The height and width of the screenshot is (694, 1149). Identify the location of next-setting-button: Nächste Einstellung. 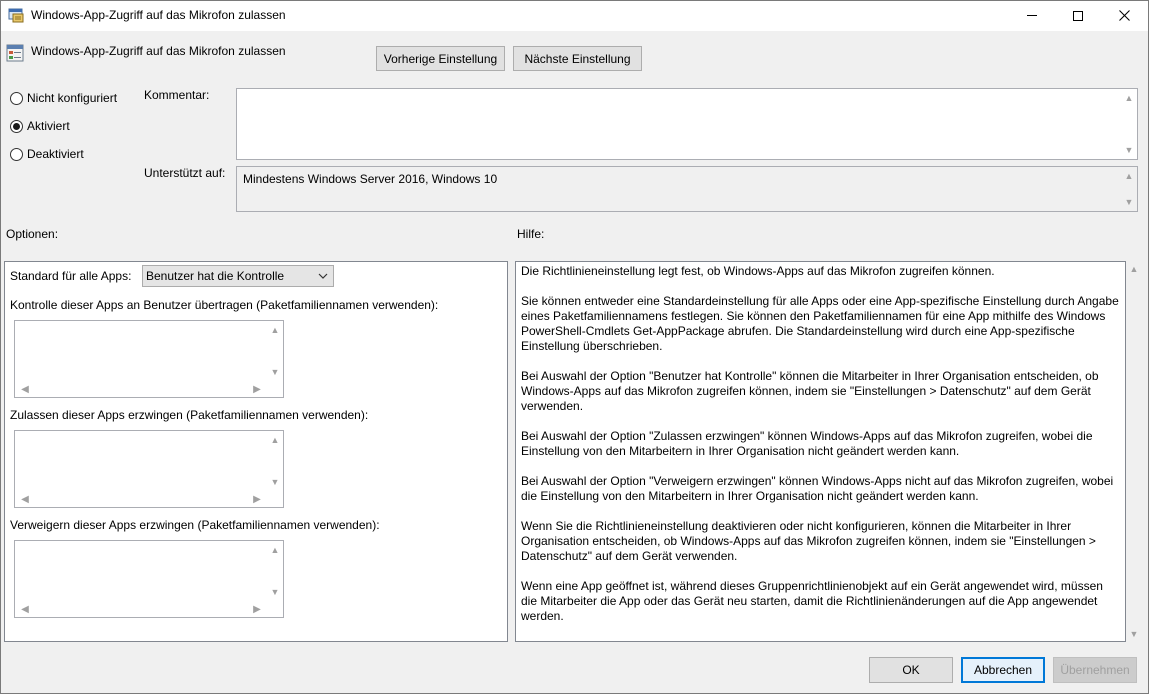
(577, 58).